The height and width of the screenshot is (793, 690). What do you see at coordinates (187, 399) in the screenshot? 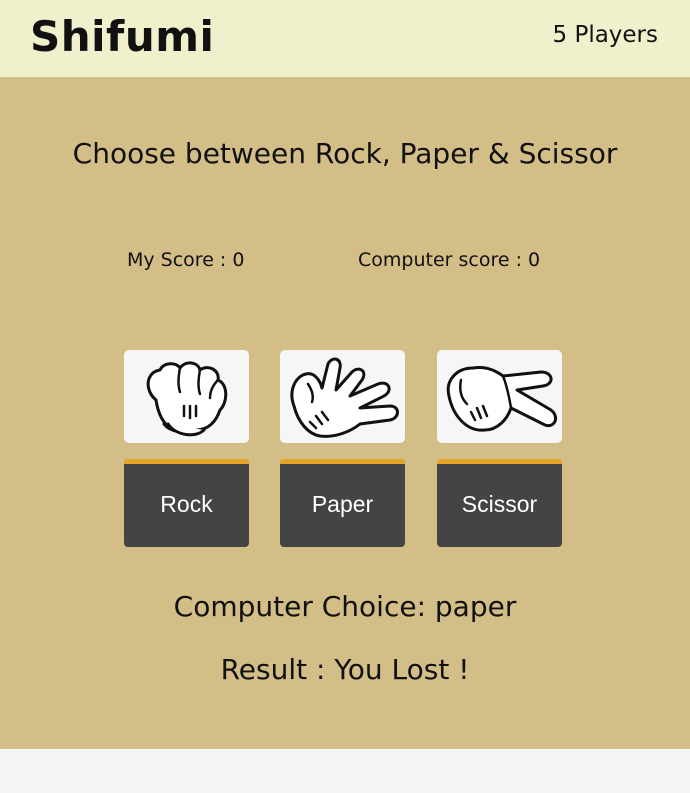
I see `rock-hand-icon` at bounding box center [187, 399].